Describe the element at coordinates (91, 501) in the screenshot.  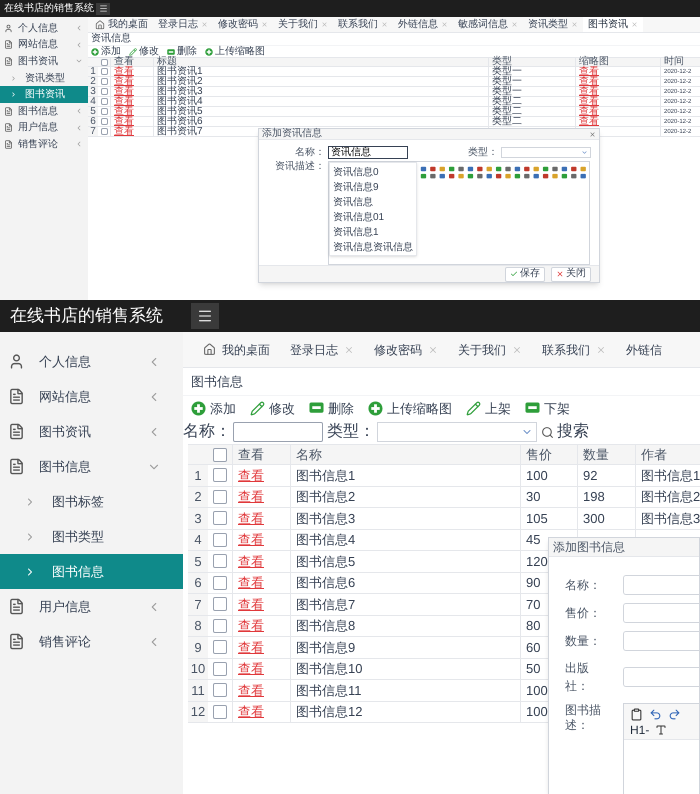
I see `sidebar-subitem: 图书标签` at that location.